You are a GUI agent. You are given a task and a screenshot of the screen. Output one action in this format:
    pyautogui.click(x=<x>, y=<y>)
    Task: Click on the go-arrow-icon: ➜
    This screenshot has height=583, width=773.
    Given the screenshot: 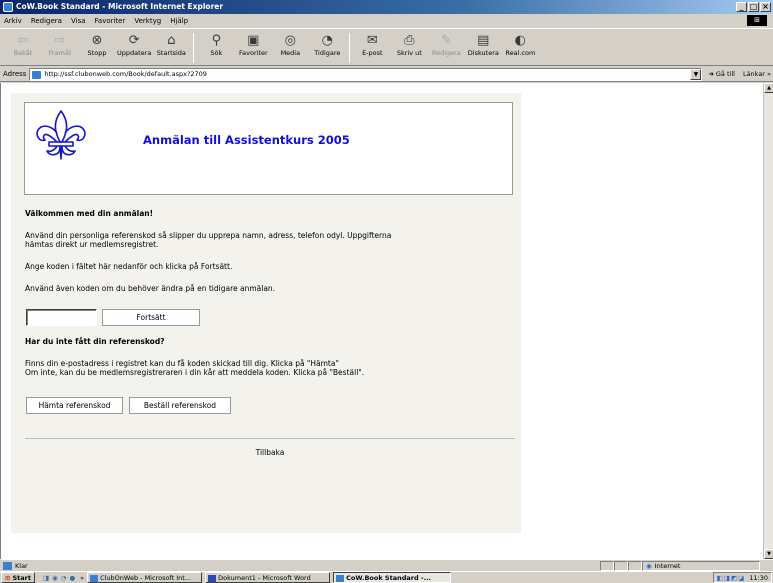 What is the action you would take?
    pyautogui.click(x=711, y=74)
    